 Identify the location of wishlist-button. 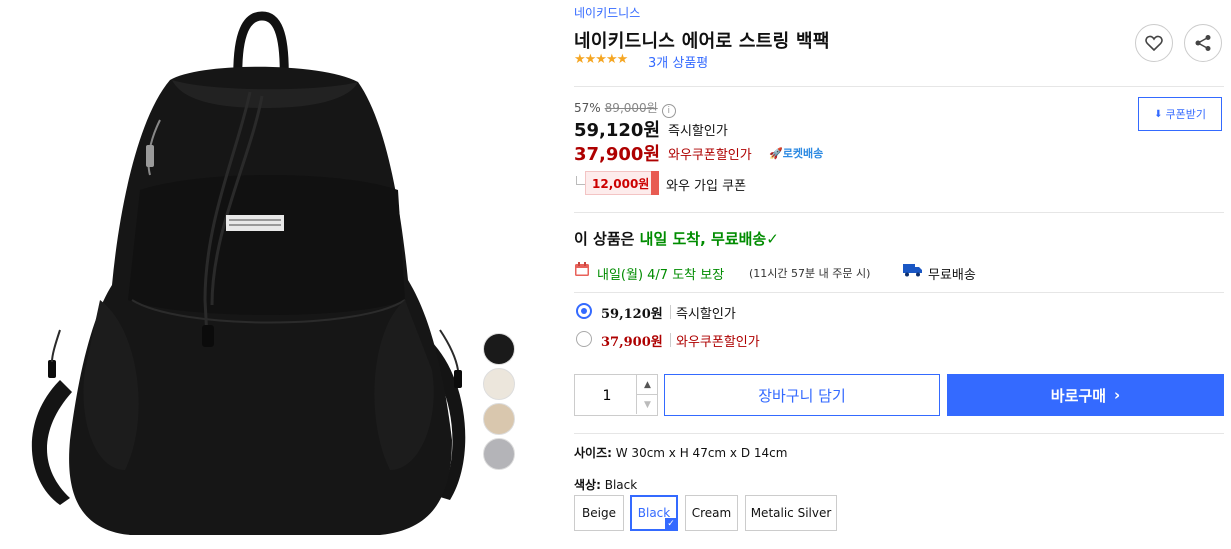
(1154, 43).